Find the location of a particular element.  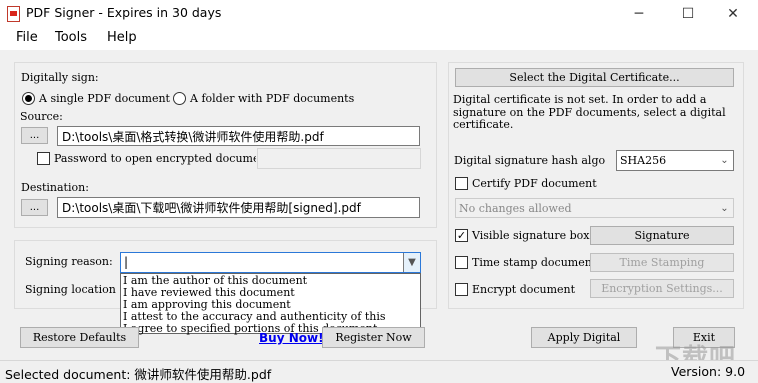

signature-button: Signature is located at coordinates (662, 235).